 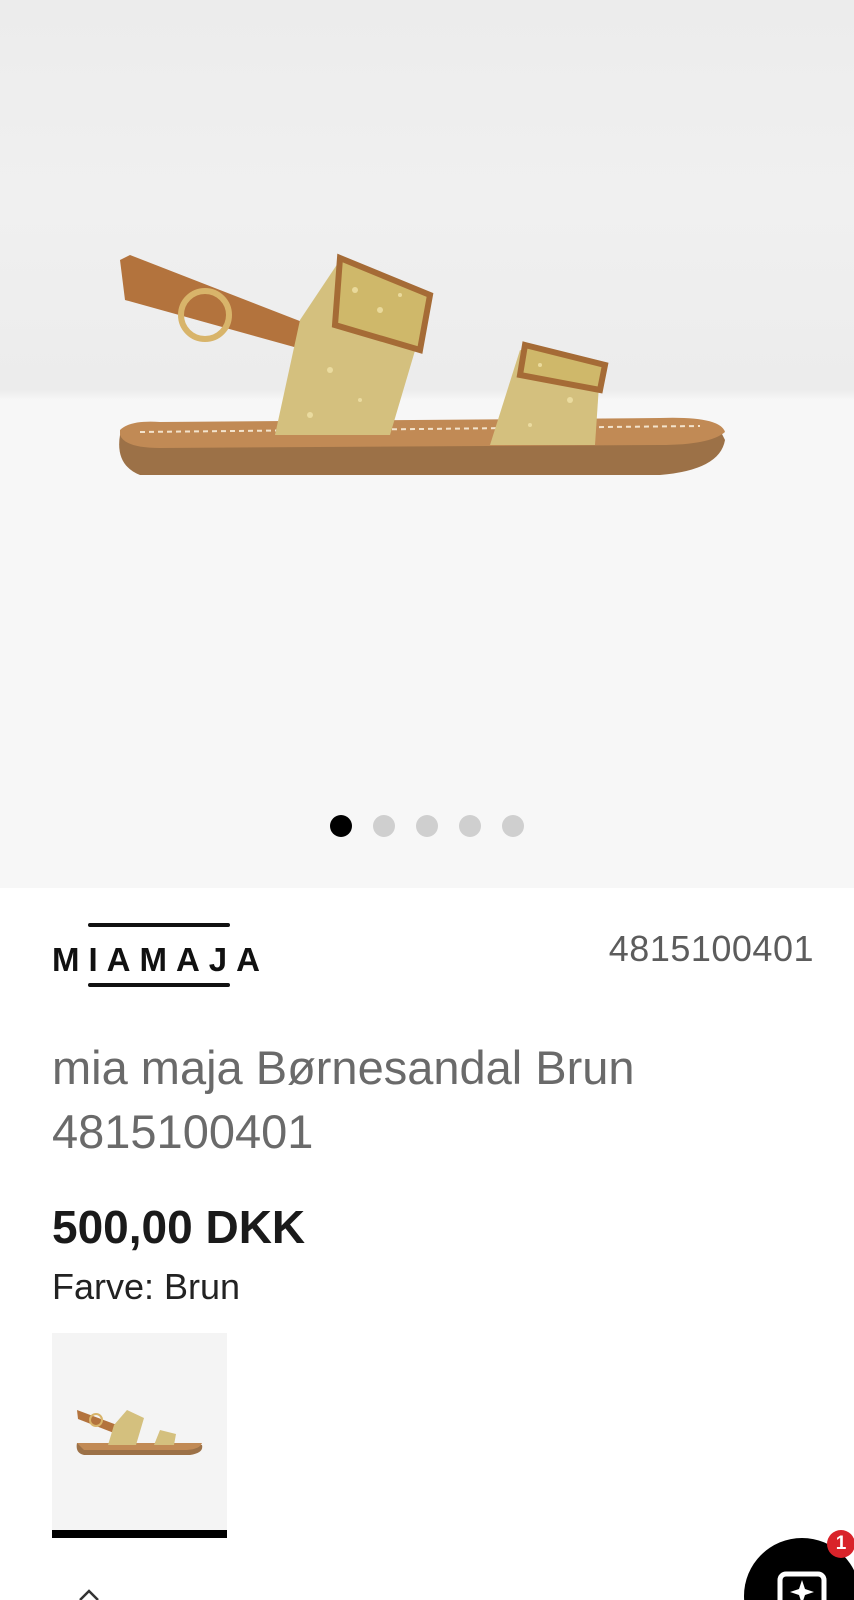 I want to click on gallery-pagination, so click(x=427, y=826).